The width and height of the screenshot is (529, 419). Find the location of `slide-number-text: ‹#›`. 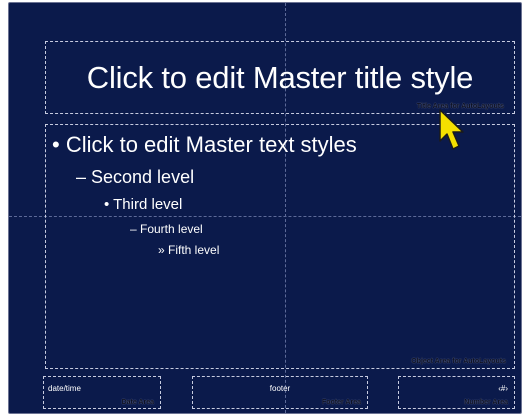

slide-number-text: ‹#› is located at coordinates (503, 388).